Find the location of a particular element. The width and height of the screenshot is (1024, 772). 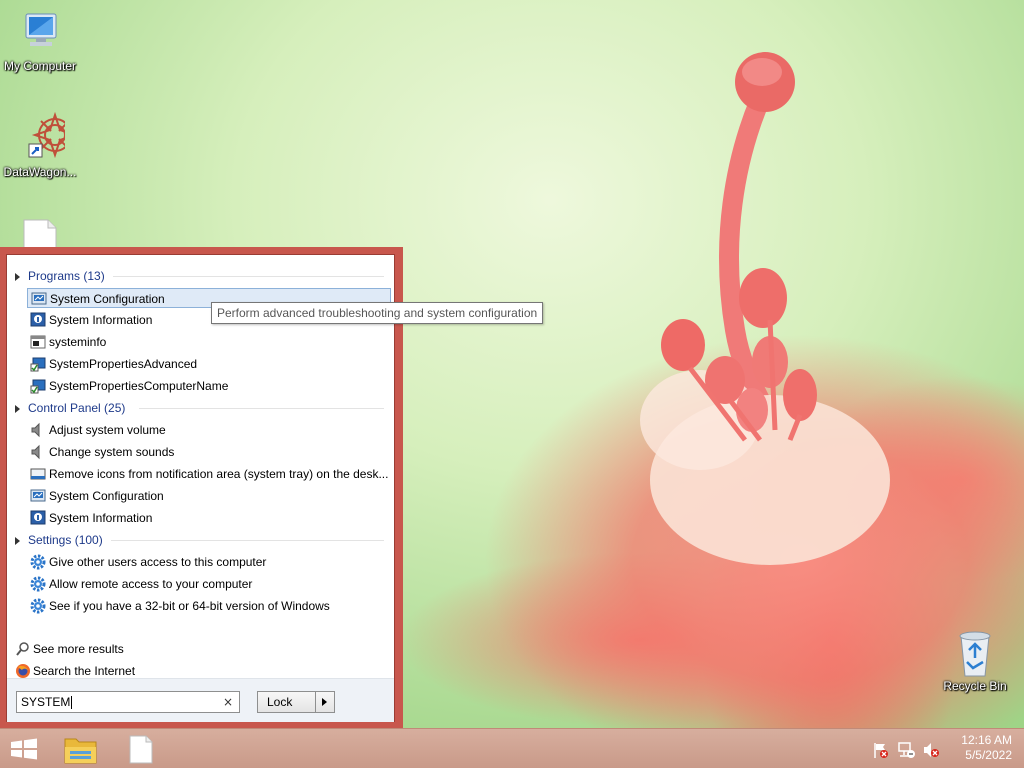

desktop-icon-recycle-bin: Recycle Bin is located at coordinates (975, 660).